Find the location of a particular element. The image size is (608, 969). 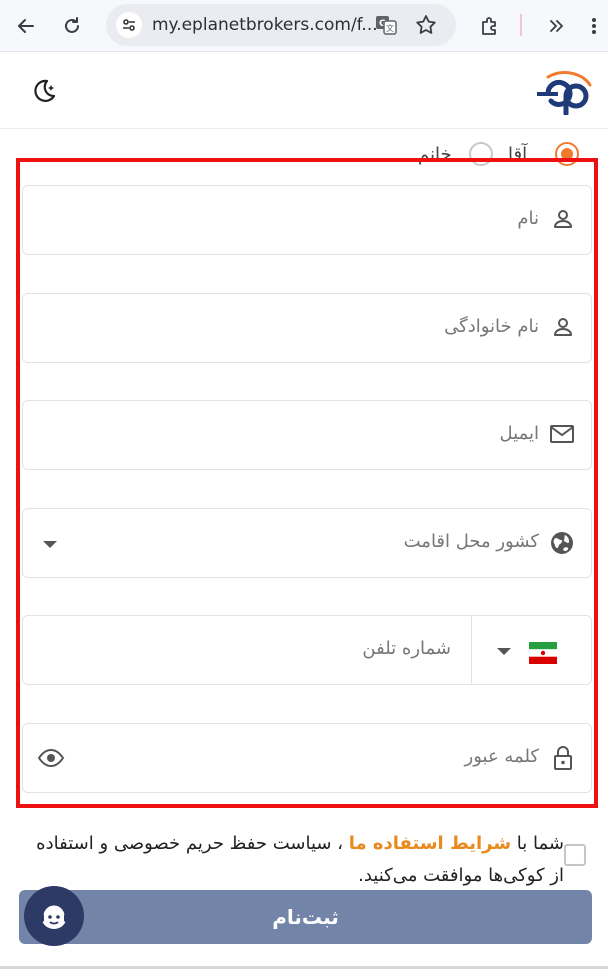

register-button: ثبت‌نام is located at coordinates (305, 917).